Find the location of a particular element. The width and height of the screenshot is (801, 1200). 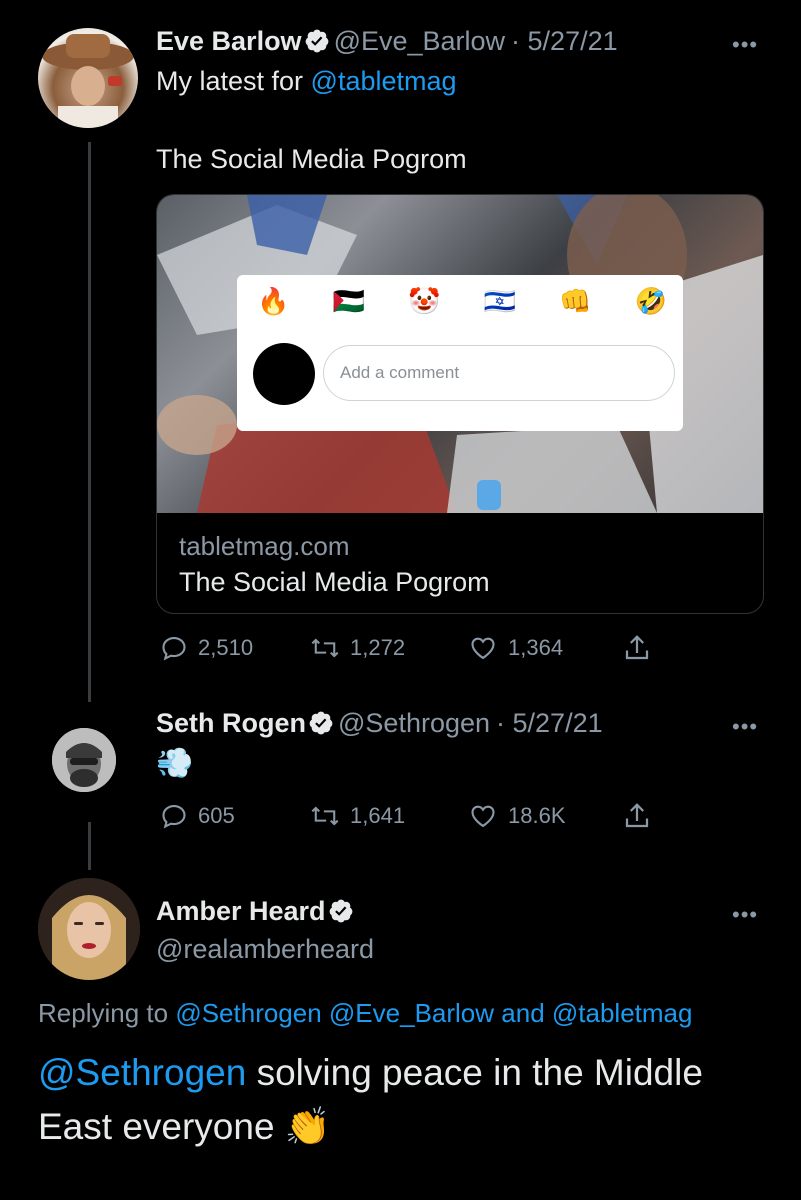

like-button: 18.6K is located at coordinates (517, 816).